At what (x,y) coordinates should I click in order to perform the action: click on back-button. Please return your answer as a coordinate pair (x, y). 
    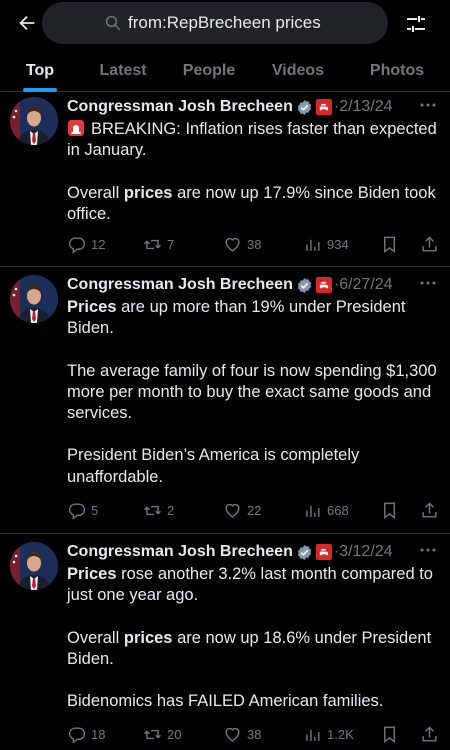
    Looking at the image, I should click on (27, 23).